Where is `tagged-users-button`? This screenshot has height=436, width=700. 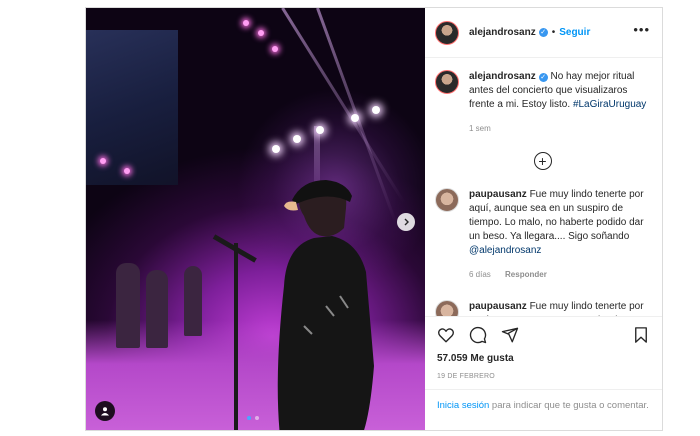
tagged-users-button is located at coordinates (105, 411).